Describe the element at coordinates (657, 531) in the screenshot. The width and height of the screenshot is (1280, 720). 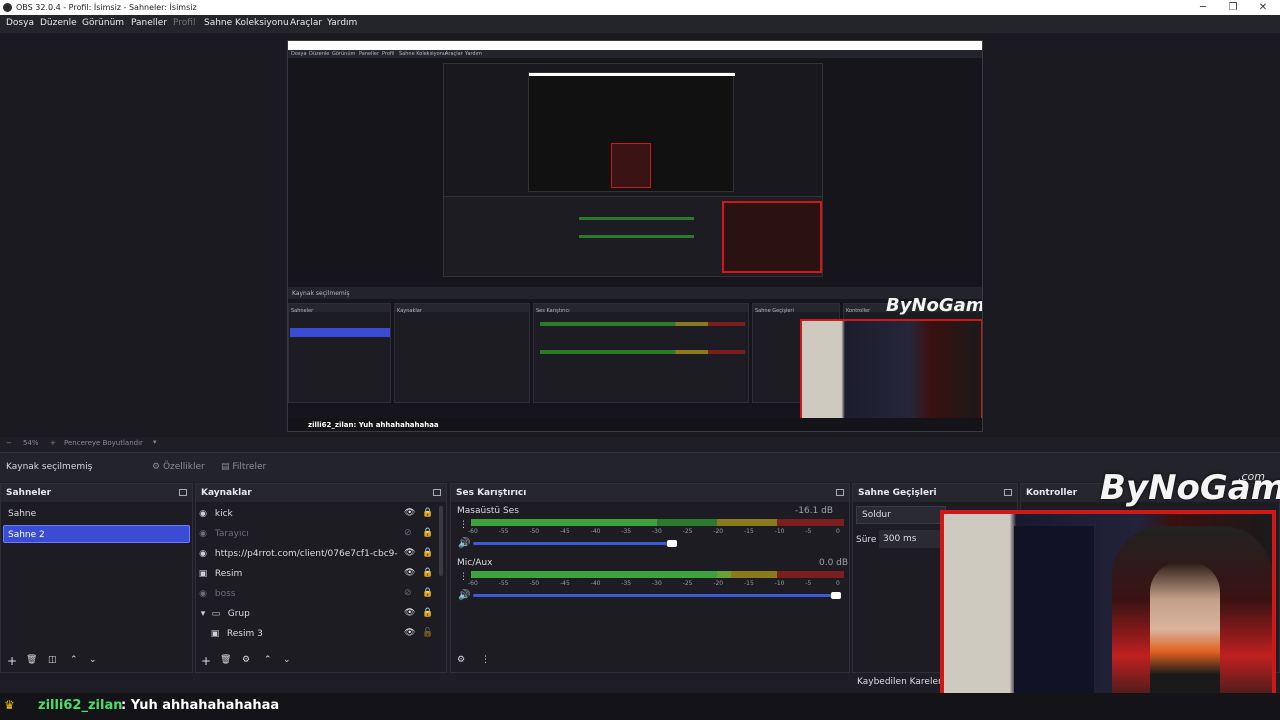
I see `meter-scale-tick: -30` at that location.